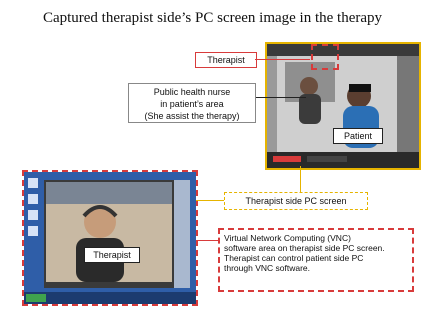 The height and width of the screenshot is (324, 425). I want to click on connector-pc-screen-horizontal, so click(210, 200).